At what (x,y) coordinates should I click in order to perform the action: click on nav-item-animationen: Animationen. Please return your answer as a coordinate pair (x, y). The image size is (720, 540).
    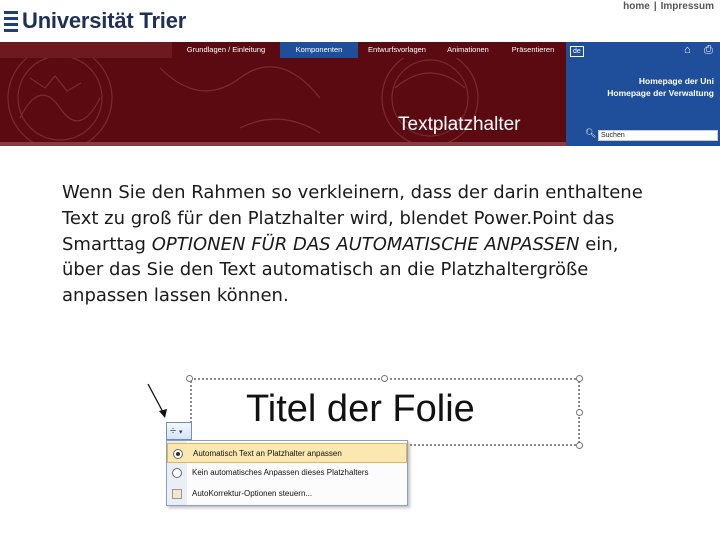
    Looking at the image, I should click on (468, 50).